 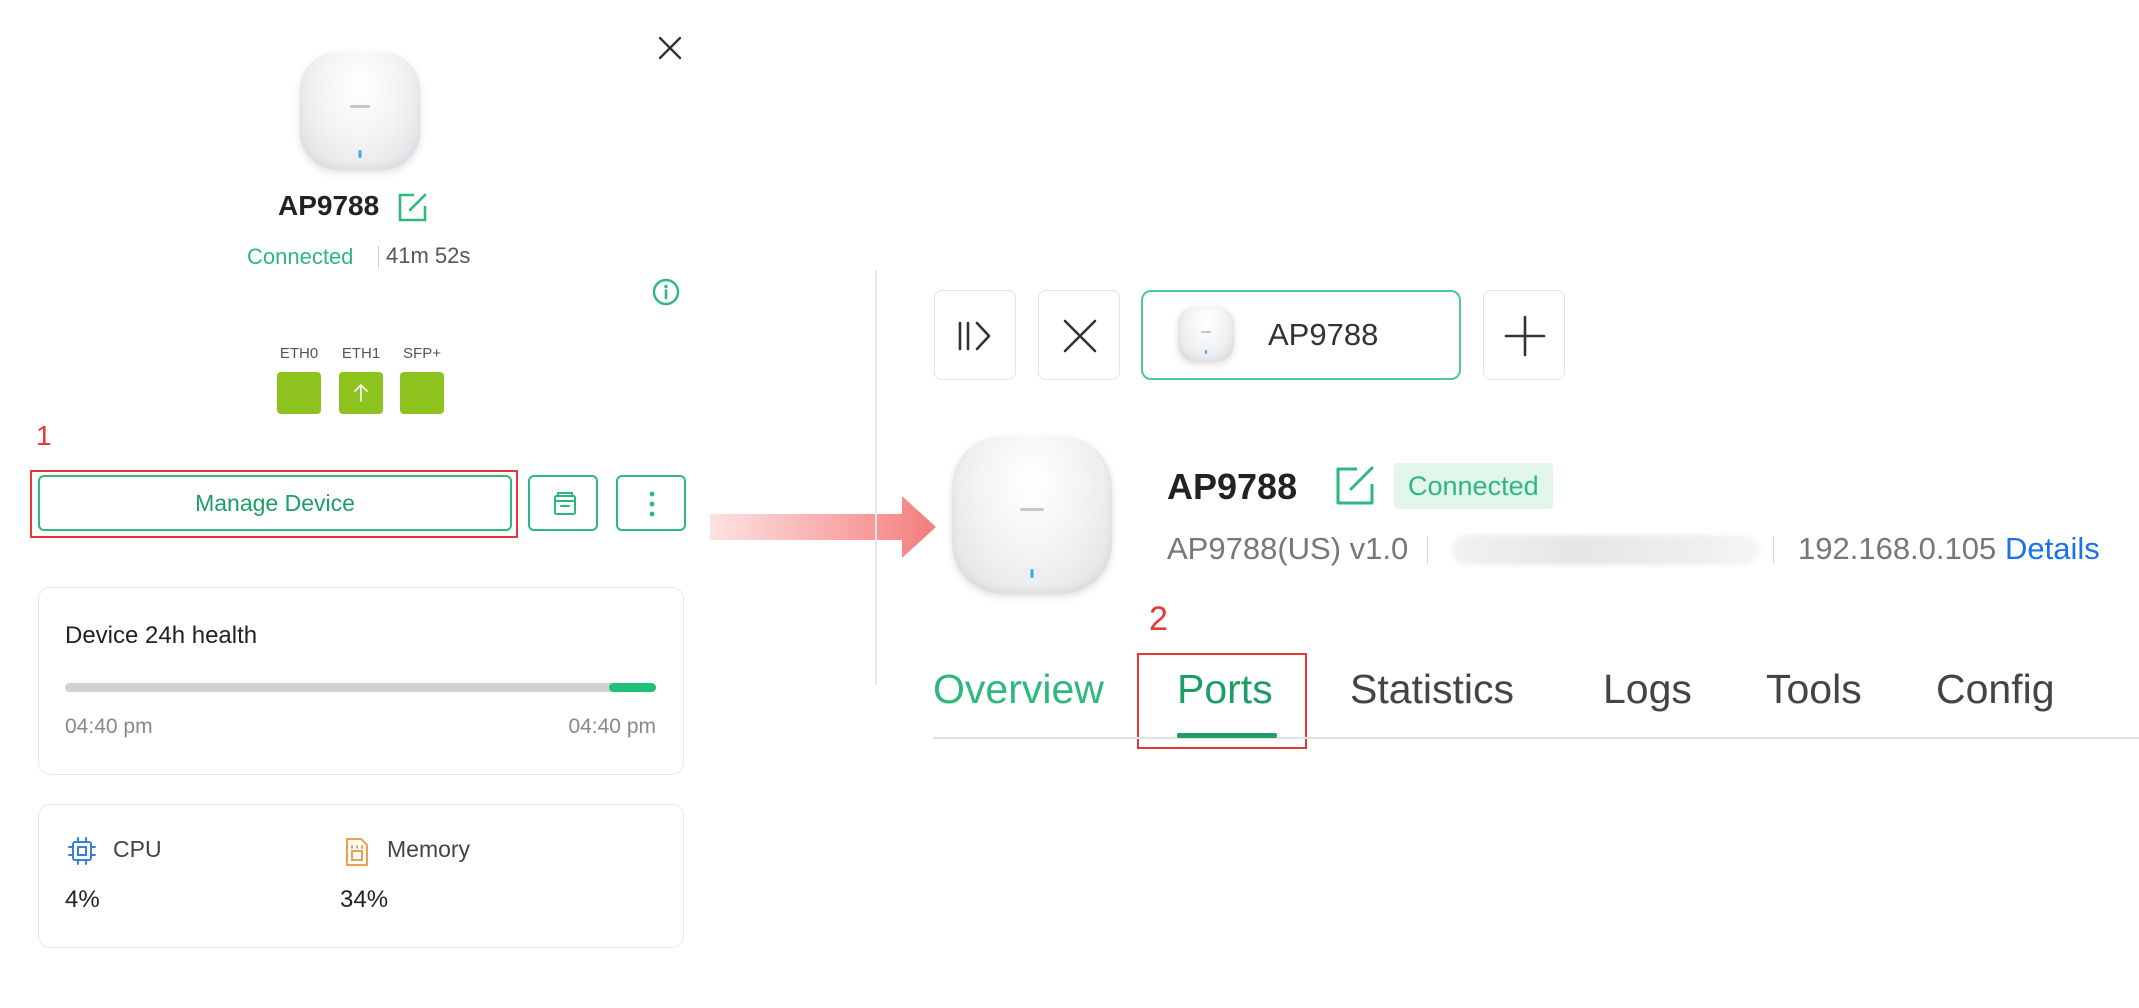 I want to click on redacted-field, so click(x=1606, y=550).